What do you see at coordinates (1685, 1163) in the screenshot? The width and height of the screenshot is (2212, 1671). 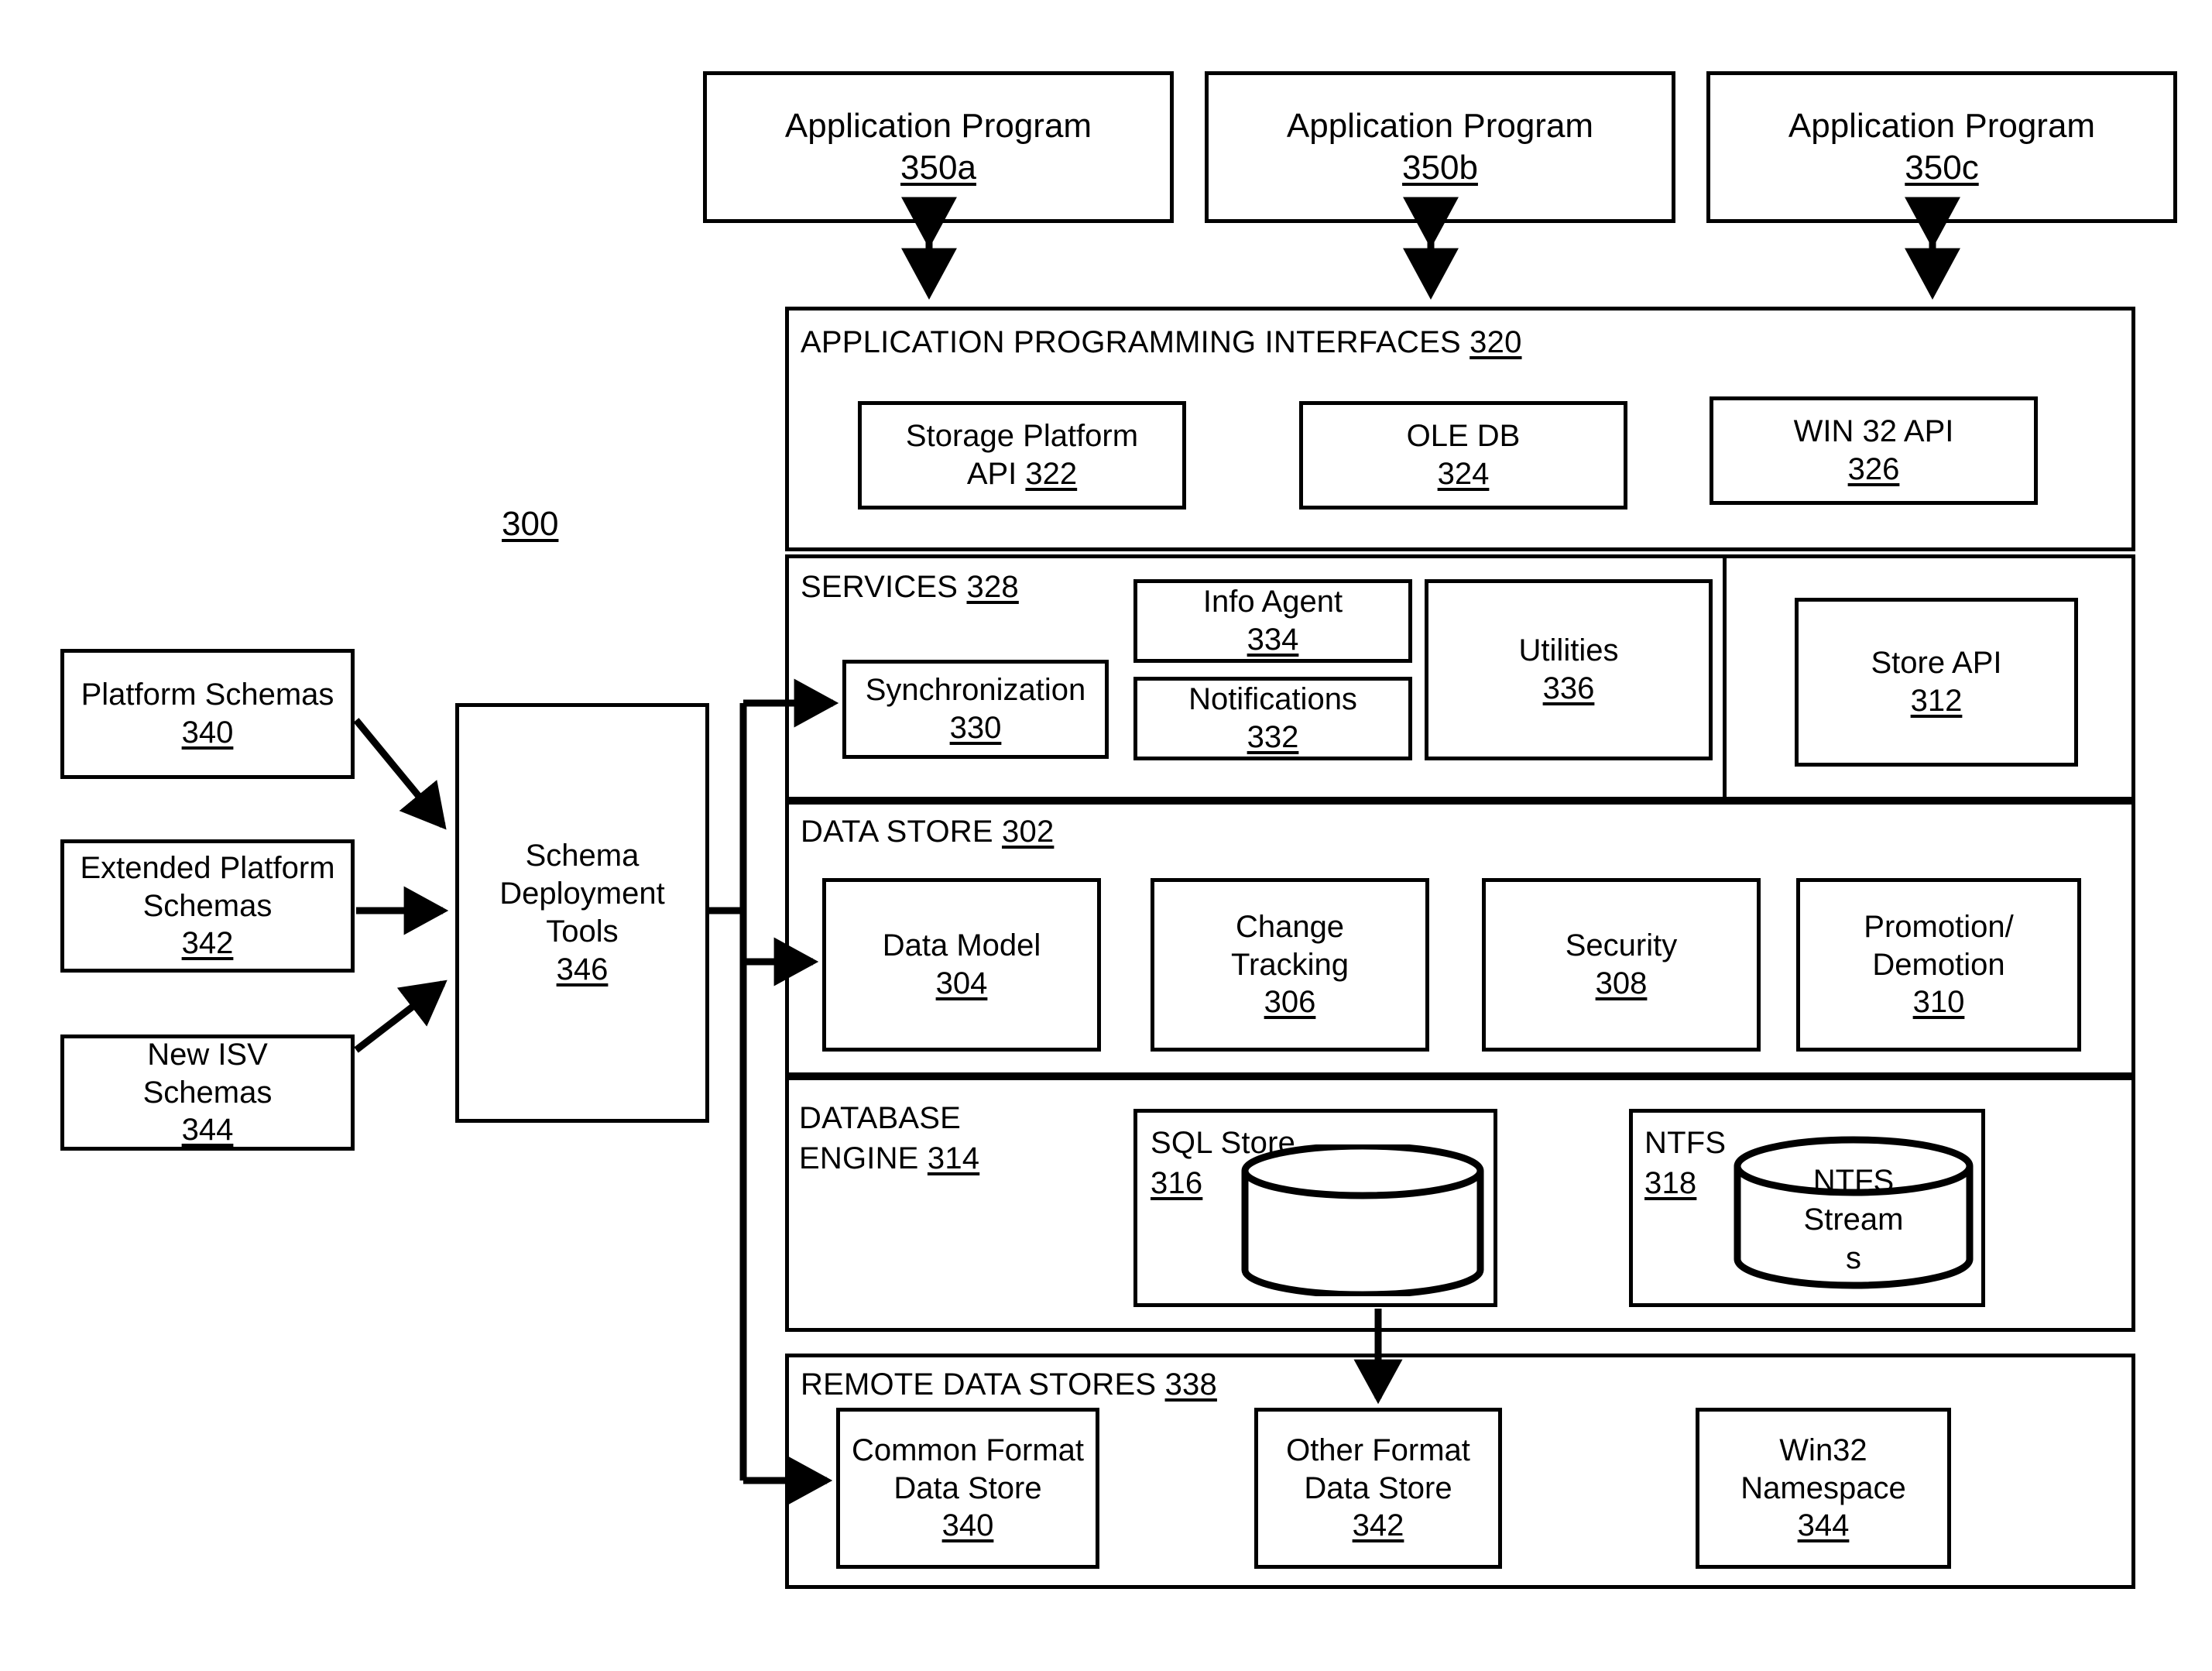 I see `ntfs-label-group: NTFS 318` at bounding box center [1685, 1163].